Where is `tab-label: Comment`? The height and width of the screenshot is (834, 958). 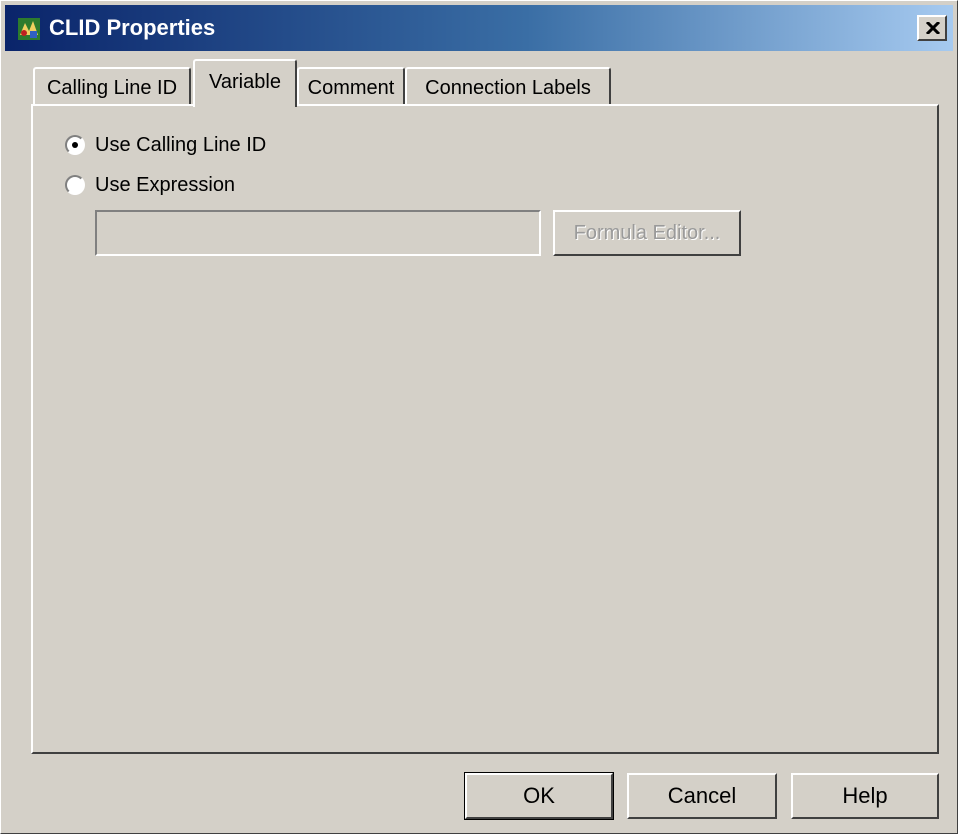
tab-label: Comment is located at coordinates (351, 88).